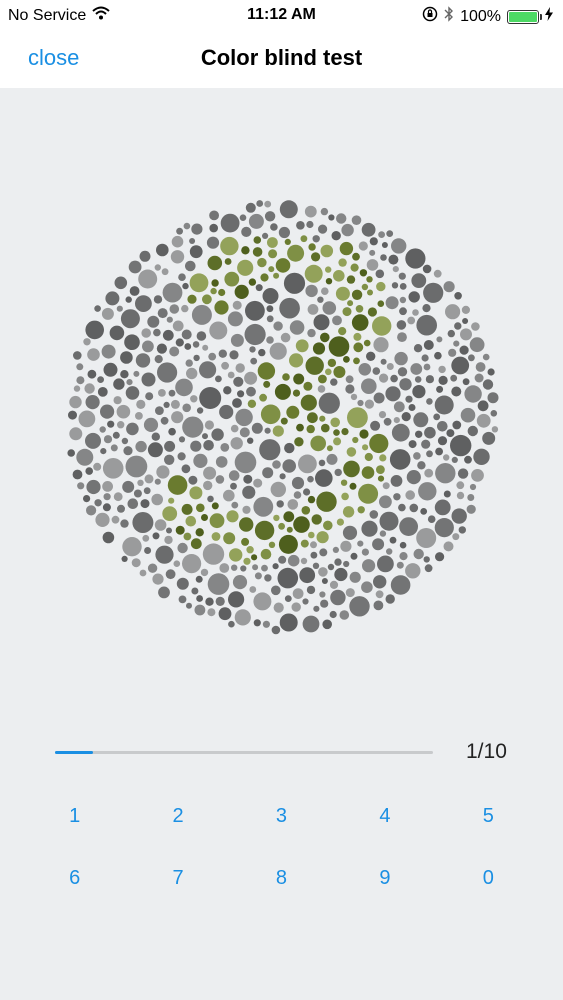 The height and width of the screenshot is (1000, 563). What do you see at coordinates (177, 816) in the screenshot?
I see `key-2: 2` at bounding box center [177, 816].